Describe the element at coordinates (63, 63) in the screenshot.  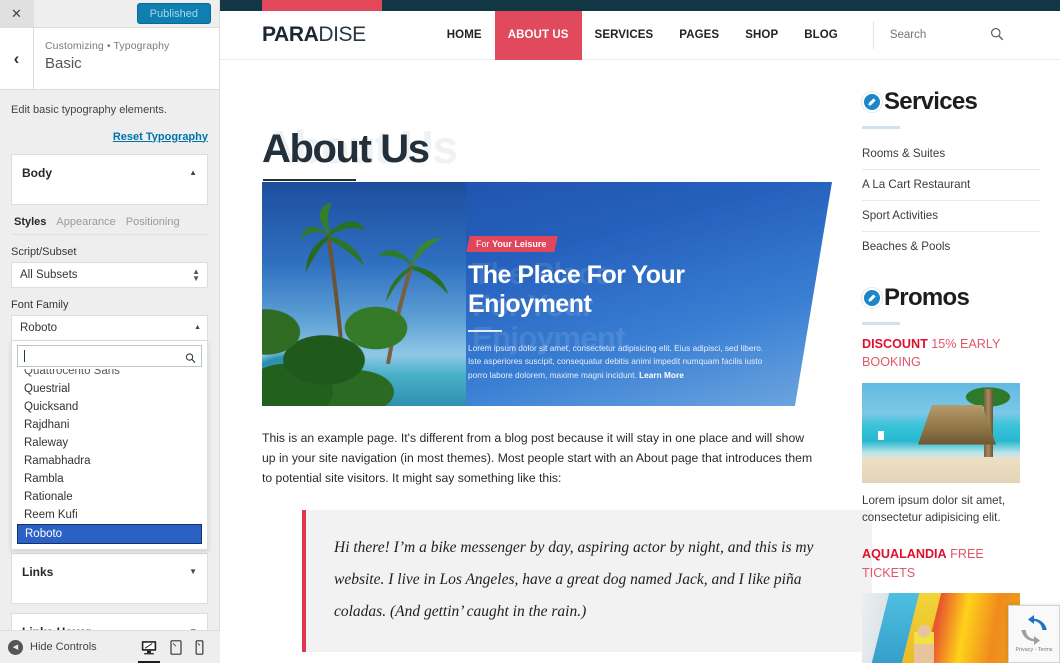
I see `page-title: Basic` at that location.